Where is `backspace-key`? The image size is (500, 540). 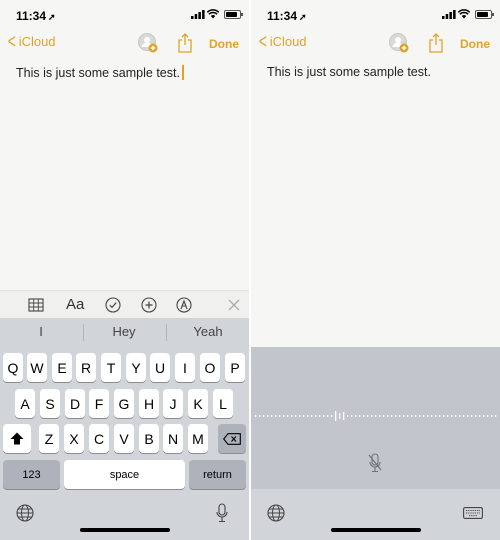
backspace-key is located at coordinates (232, 438).